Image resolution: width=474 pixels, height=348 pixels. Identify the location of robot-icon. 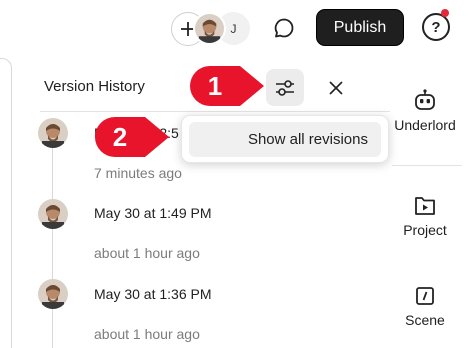
(425, 99).